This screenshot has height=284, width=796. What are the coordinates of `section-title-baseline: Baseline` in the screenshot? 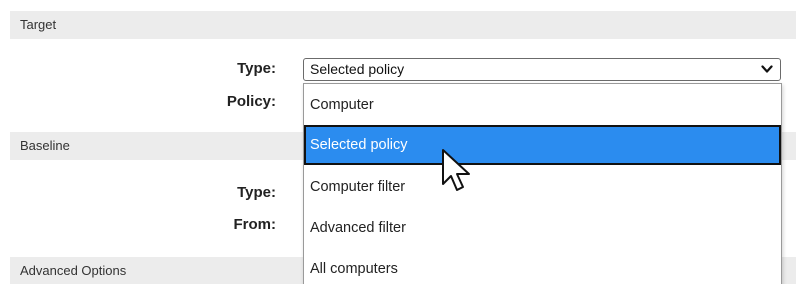 It's located at (45, 145).